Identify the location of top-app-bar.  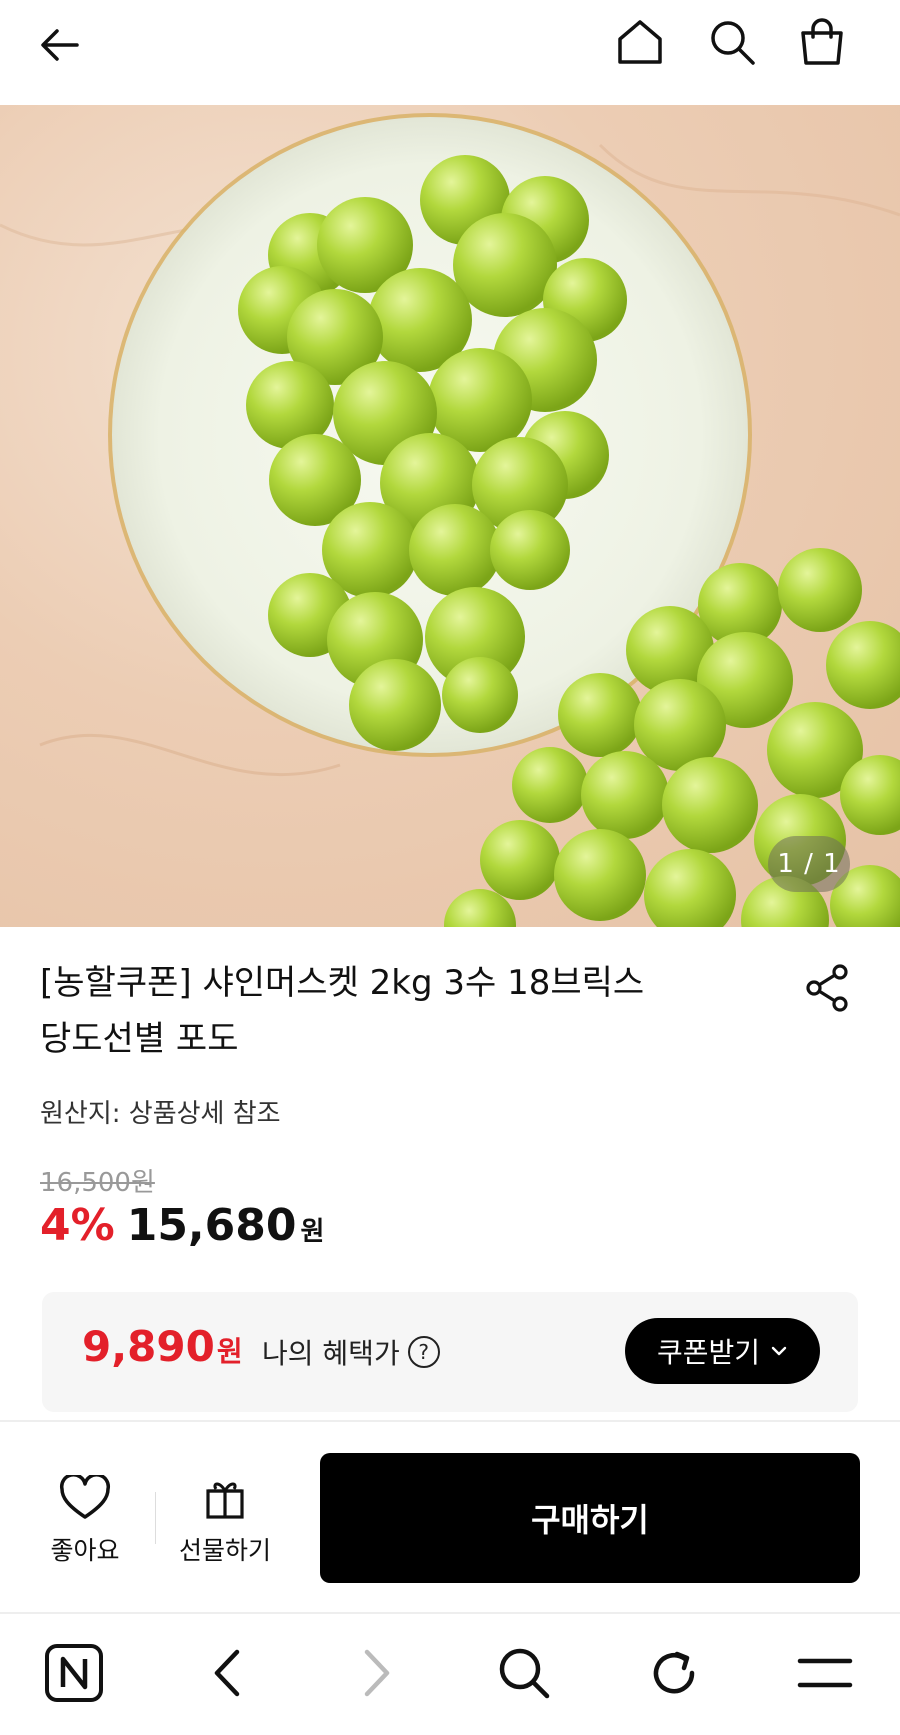
(450, 52).